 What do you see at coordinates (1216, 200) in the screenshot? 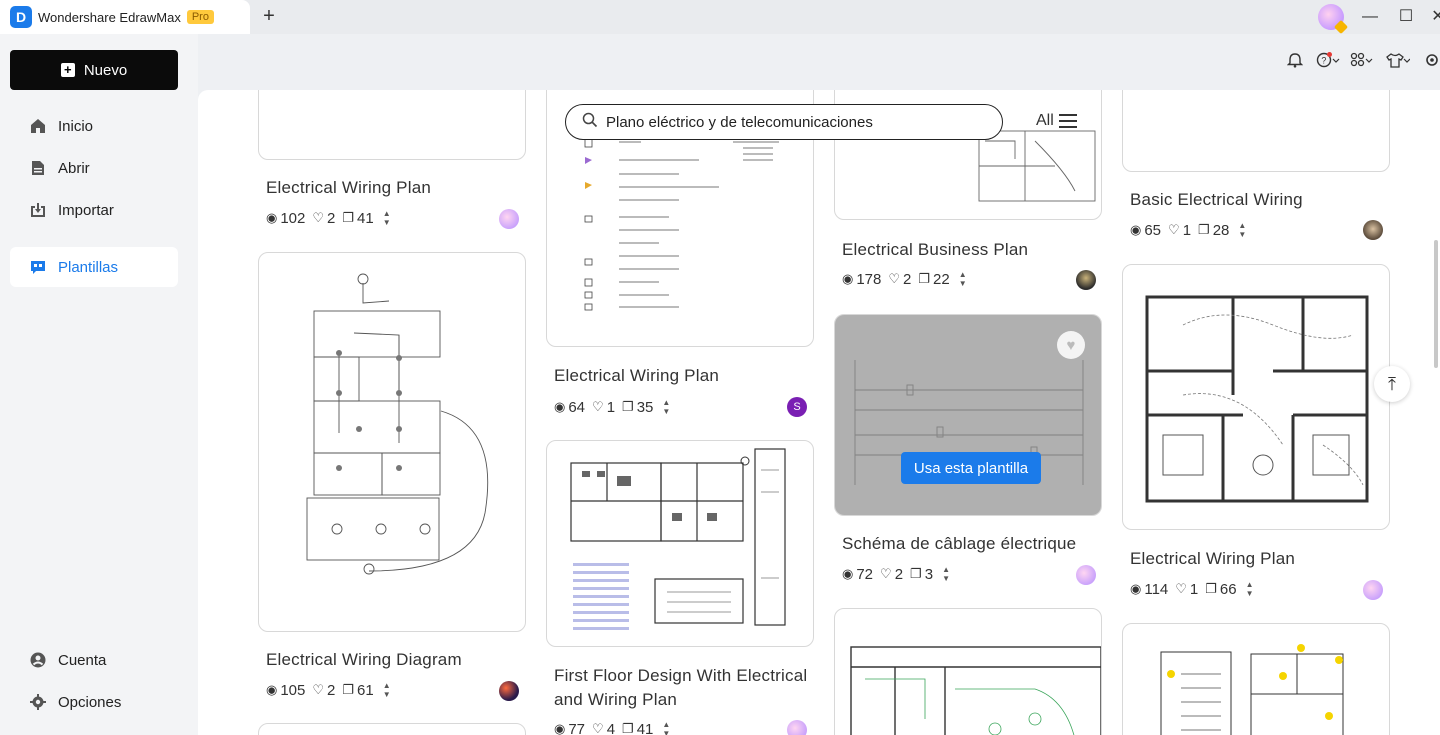
I see `template-title: Basic Electrical Wiring` at bounding box center [1216, 200].